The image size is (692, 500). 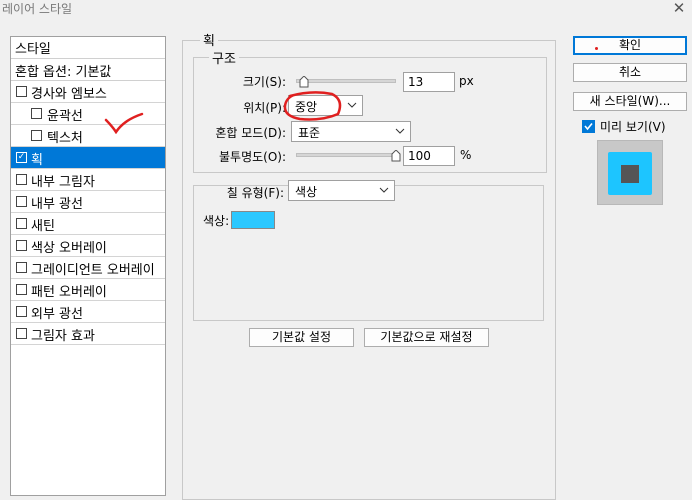 What do you see at coordinates (429, 156) in the screenshot?
I see `opacity-input: 100` at bounding box center [429, 156].